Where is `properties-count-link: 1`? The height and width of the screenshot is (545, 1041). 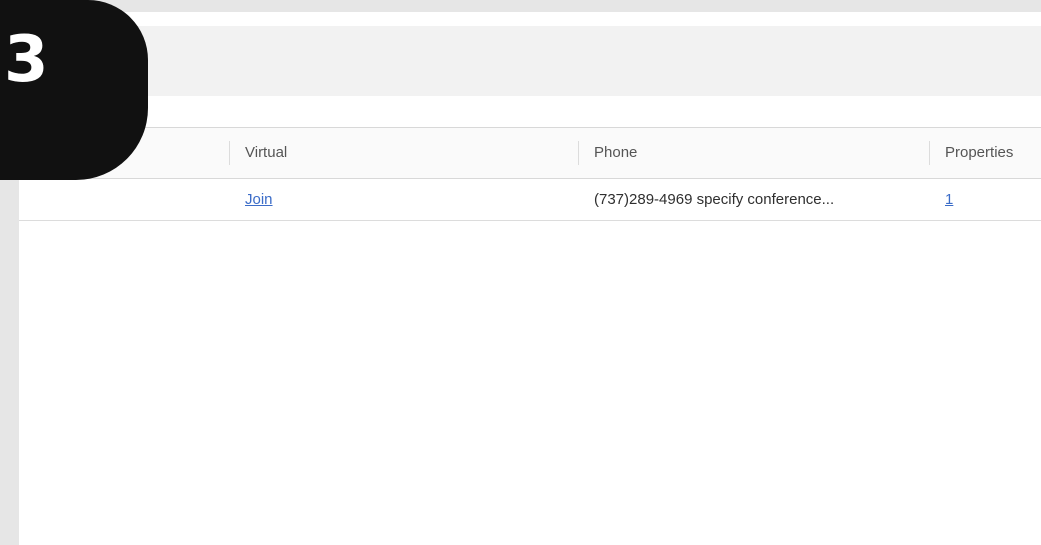 properties-count-link: 1 is located at coordinates (949, 199).